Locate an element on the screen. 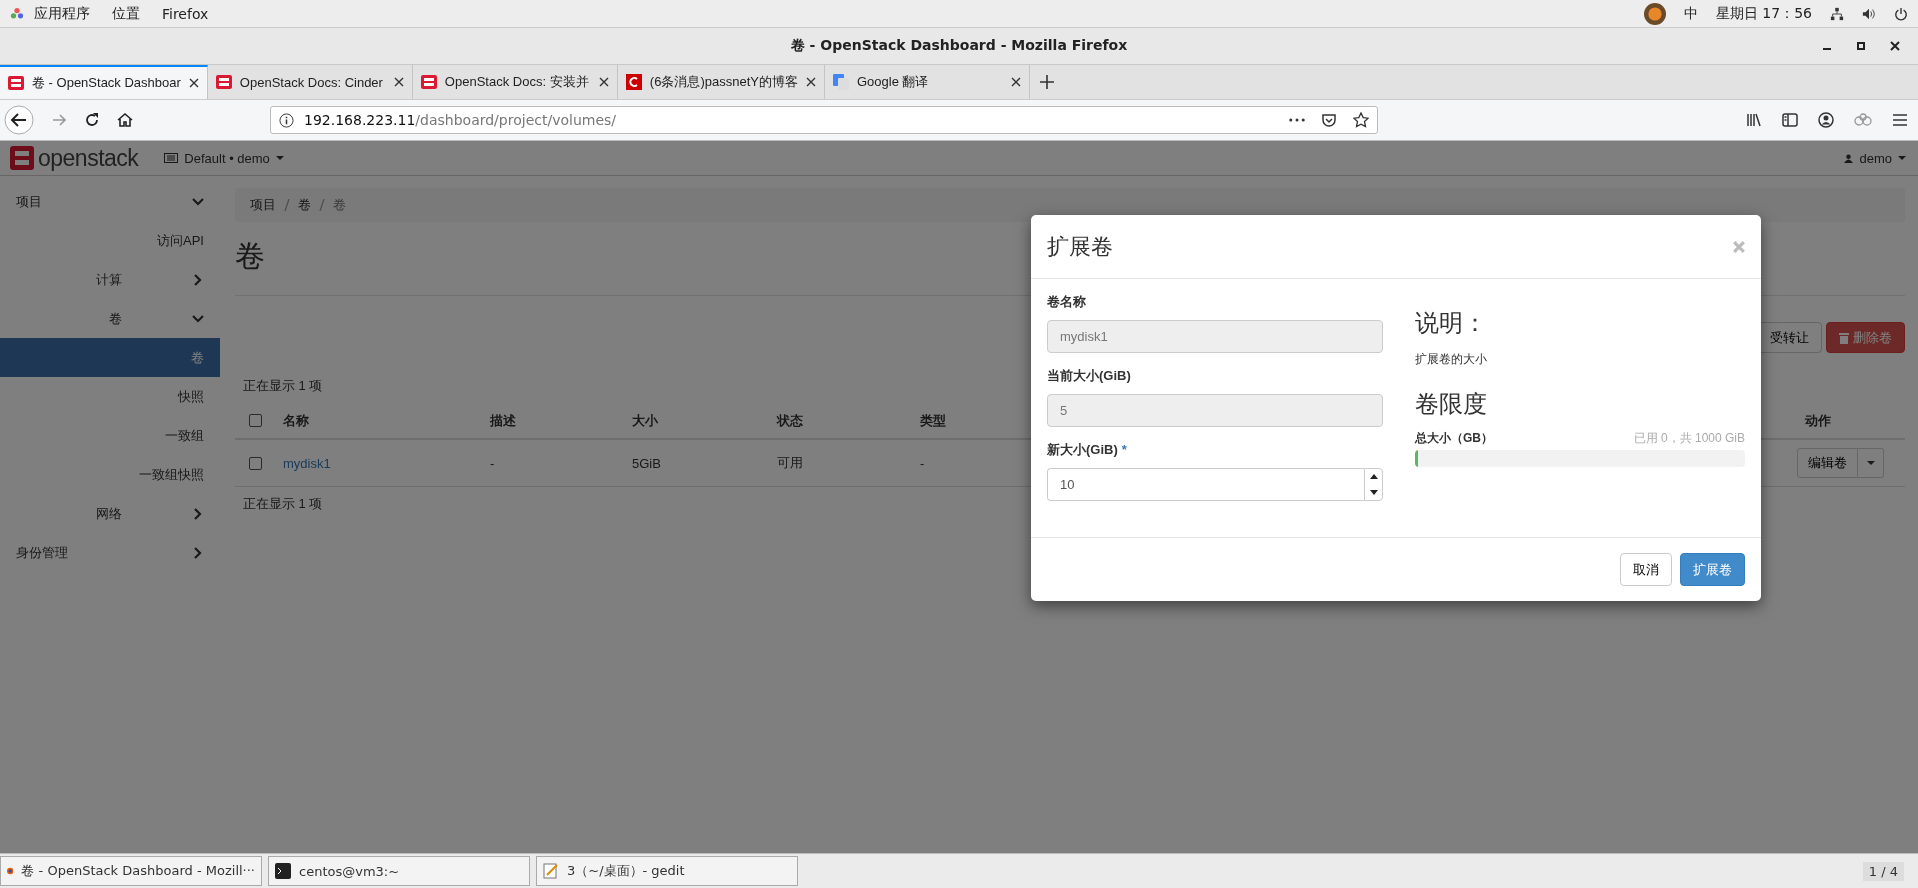 The height and width of the screenshot is (888, 1918). network-icon is located at coordinates (1837, 13).